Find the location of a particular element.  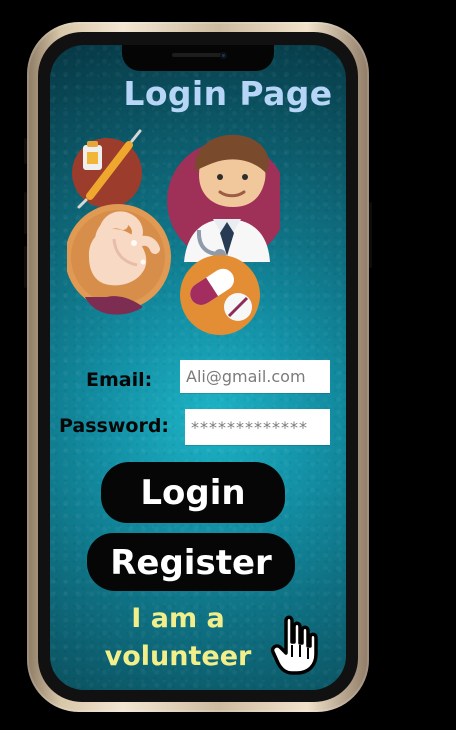

power-button is located at coordinates (370, 235).